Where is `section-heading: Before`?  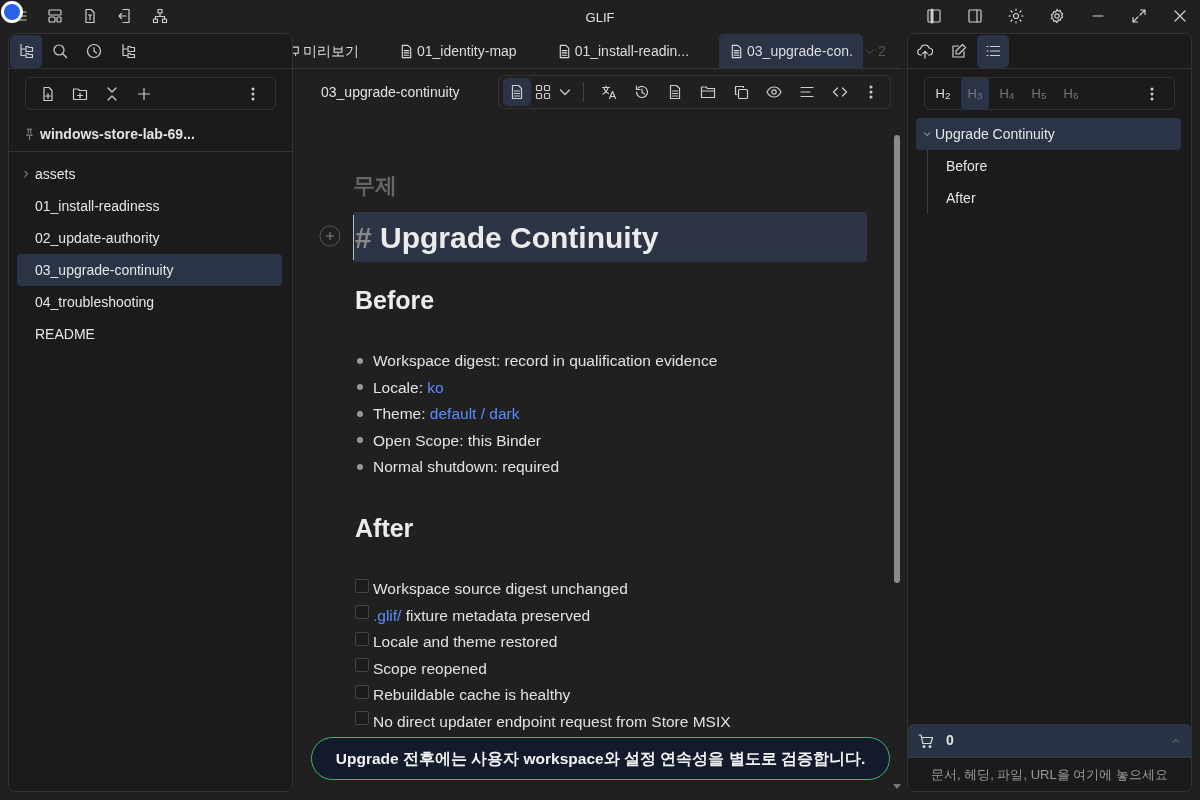 section-heading: Before is located at coordinates (395, 300).